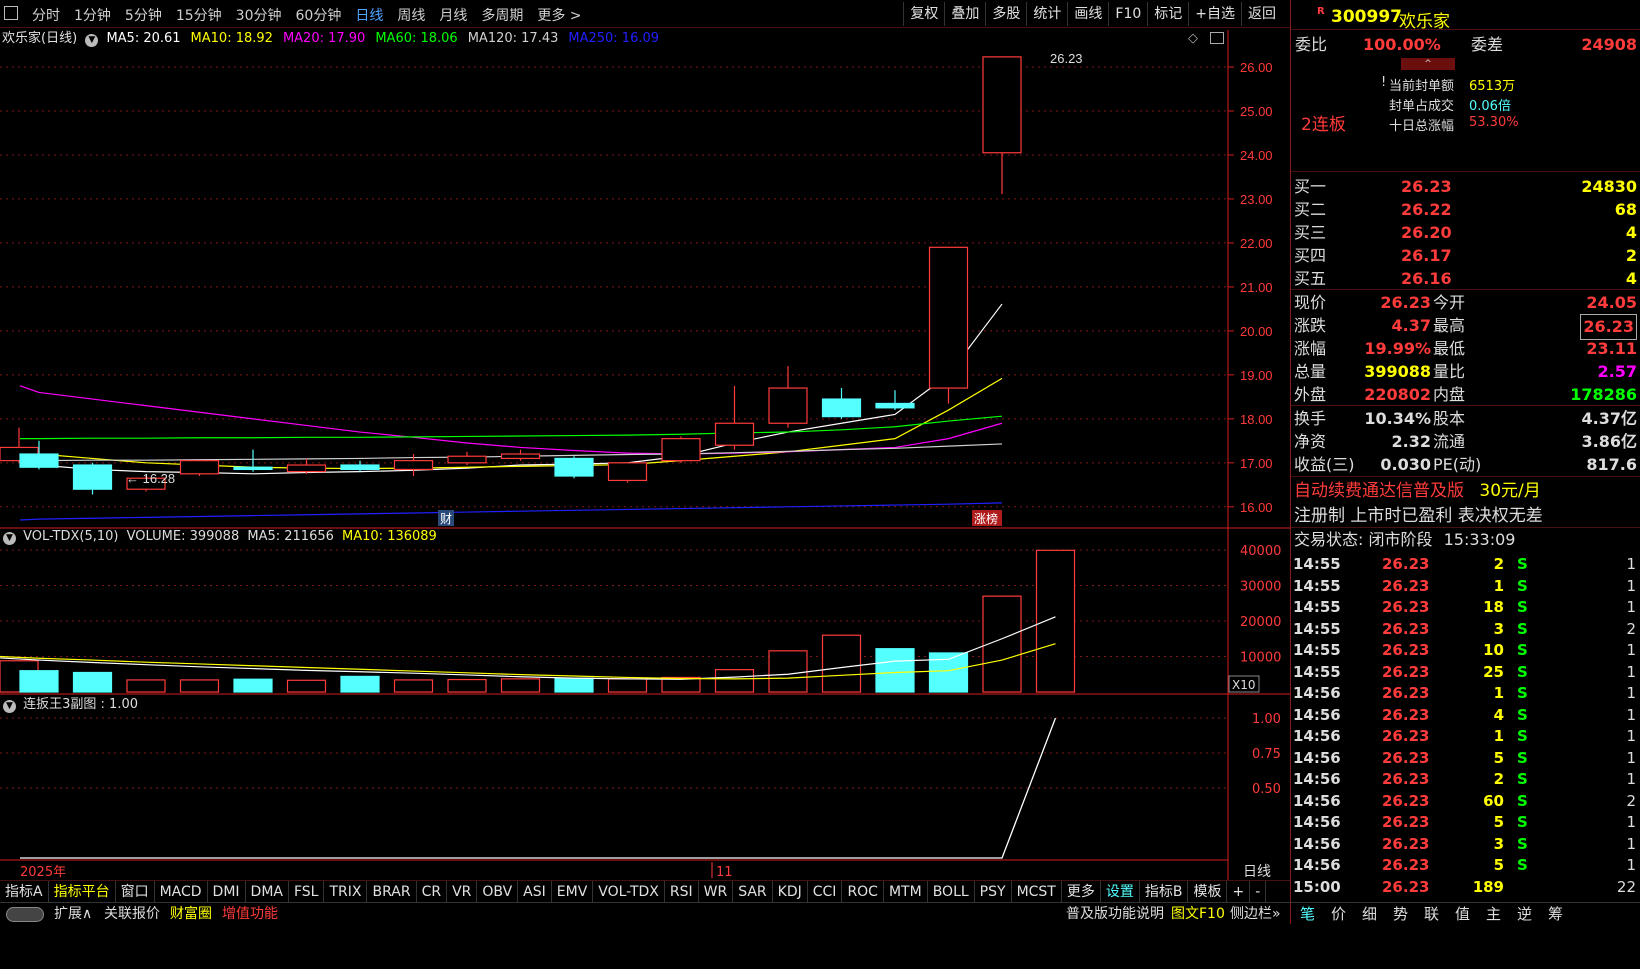  Describe the element at coordinates (1255, 914) in the screenshot. I see `sidebar-button: 侧边栏»` at that location.